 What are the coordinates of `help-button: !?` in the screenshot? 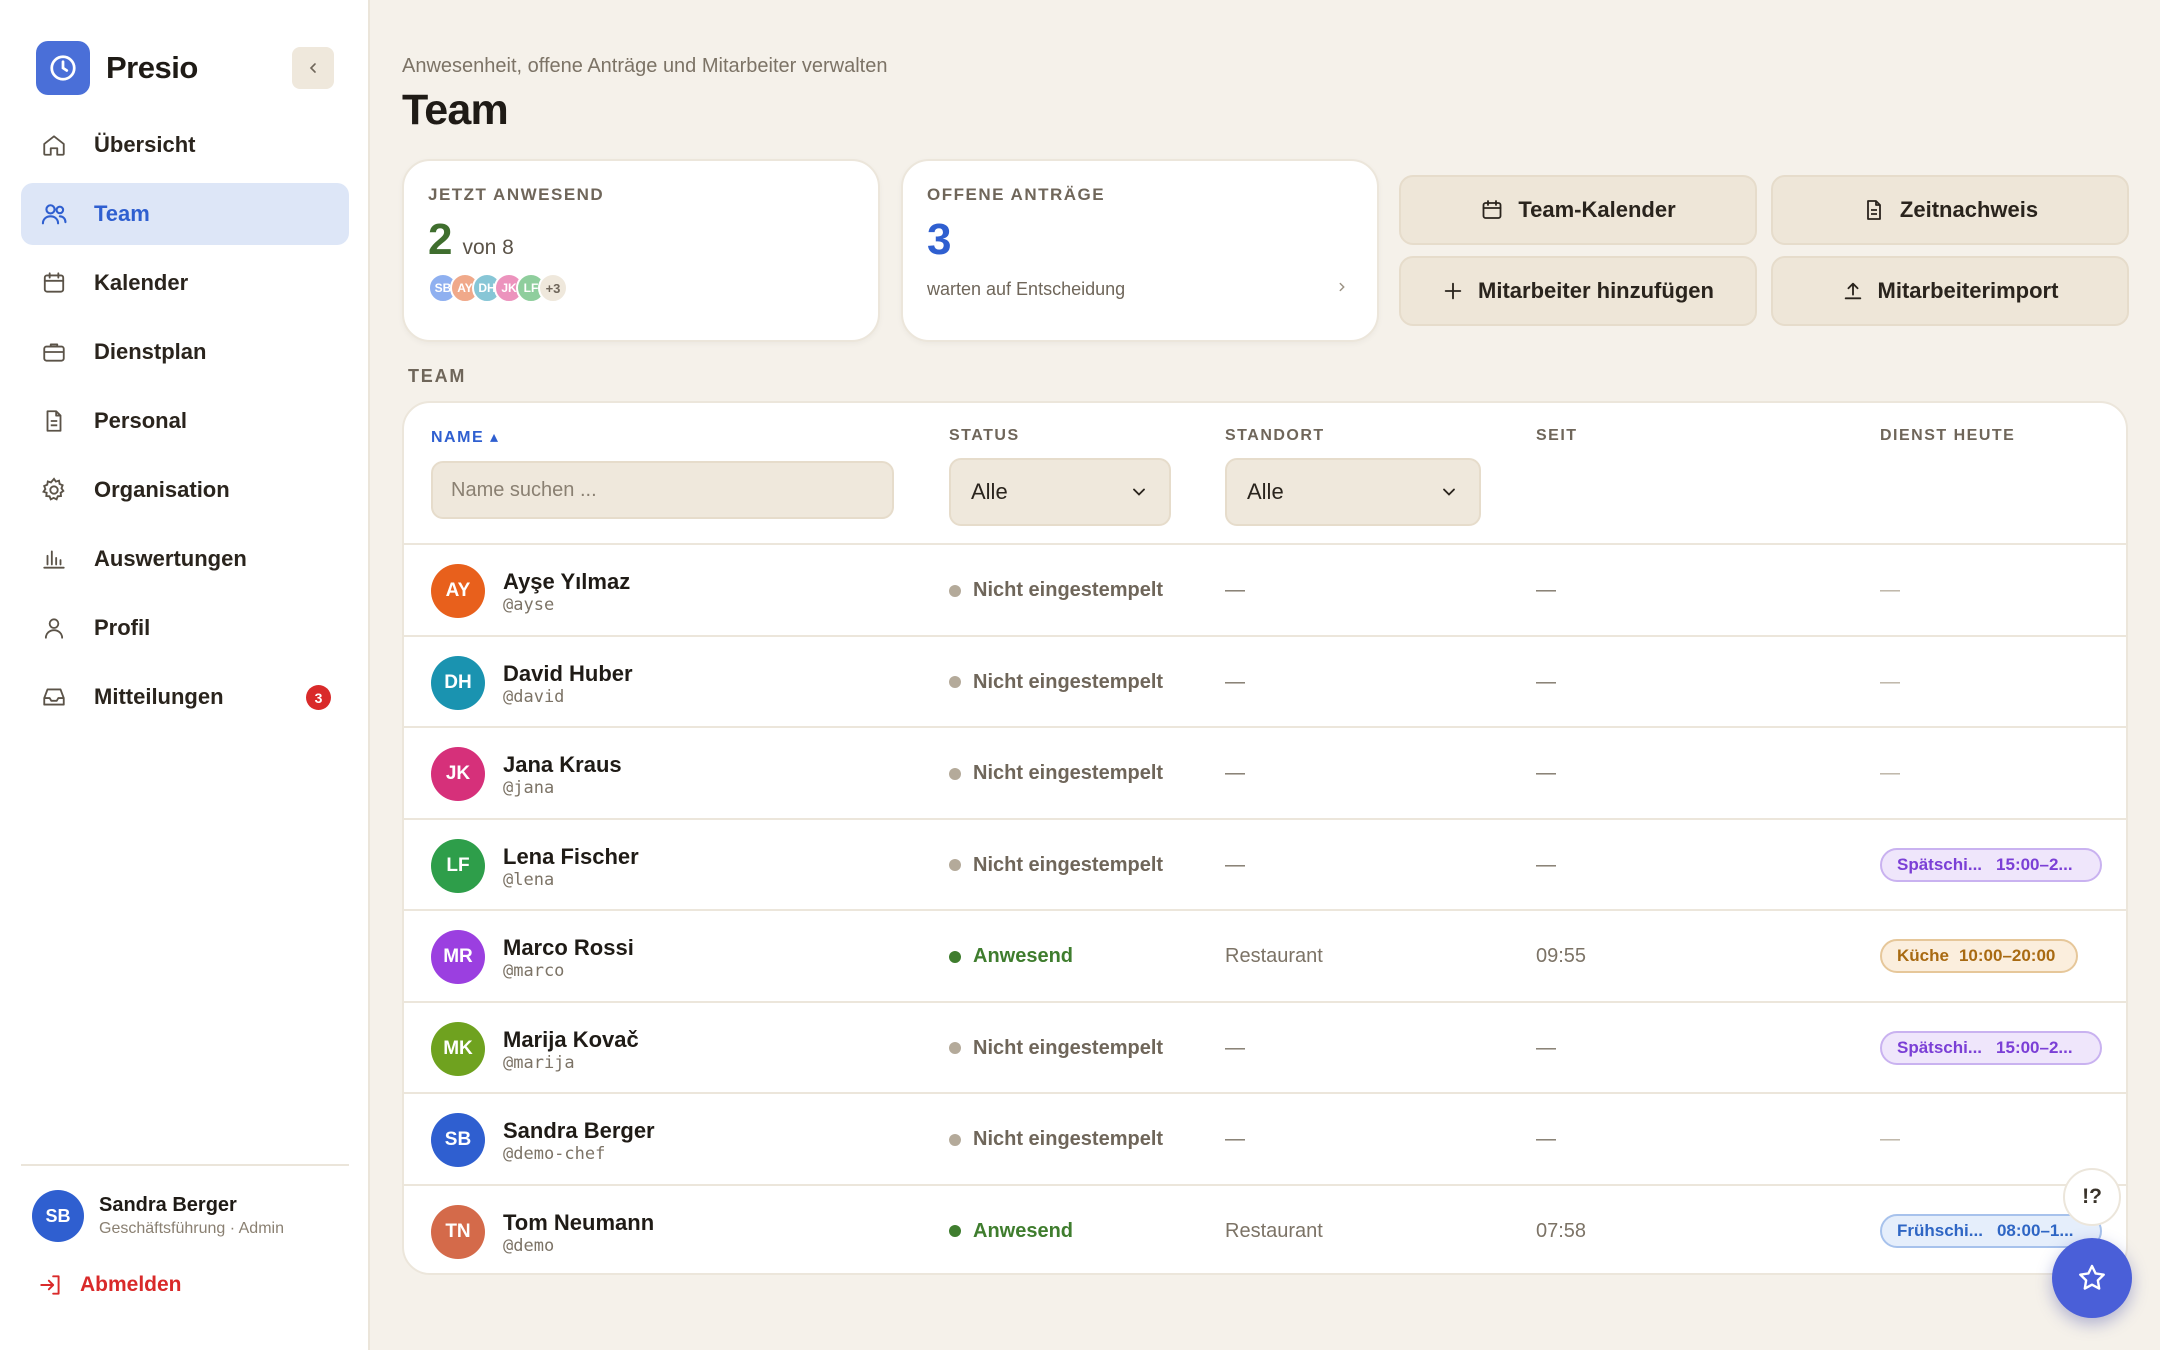 It's located at (2092, 1197).